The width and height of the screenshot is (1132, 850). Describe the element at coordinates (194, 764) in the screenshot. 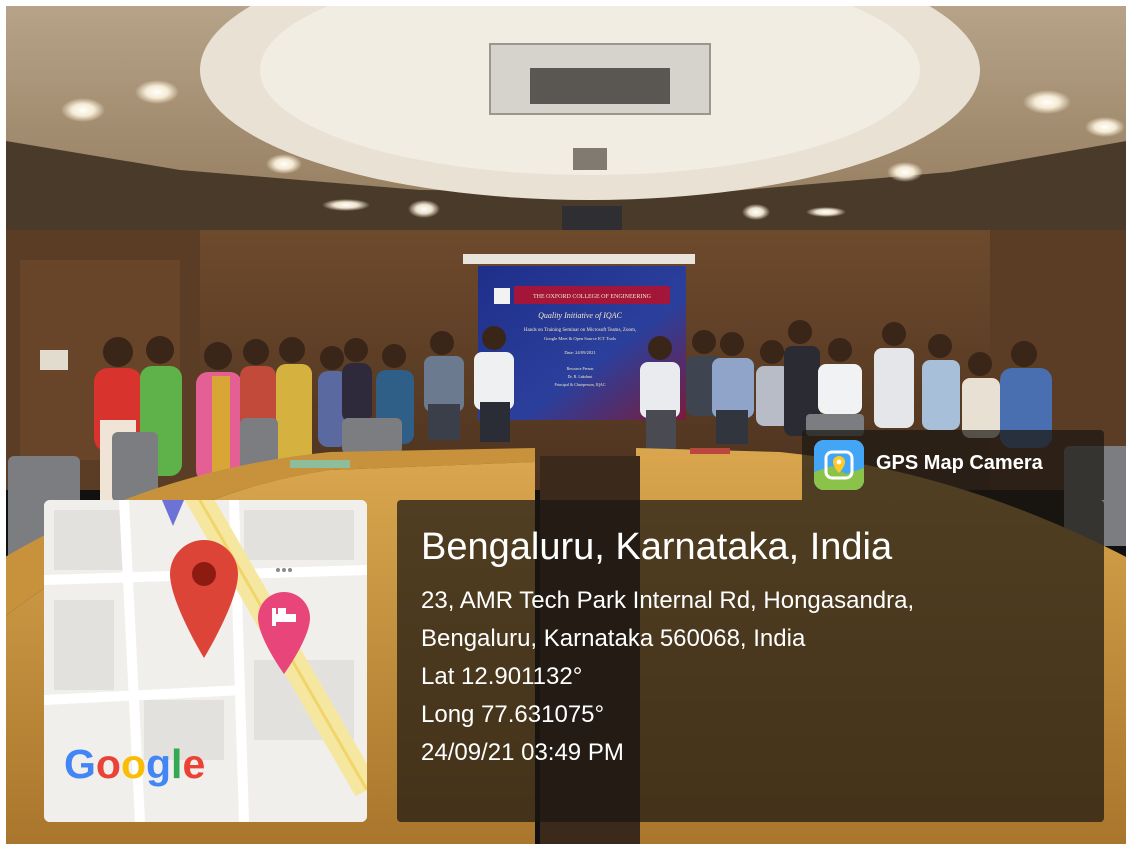

I see `google-logo-letter: e` at that location.